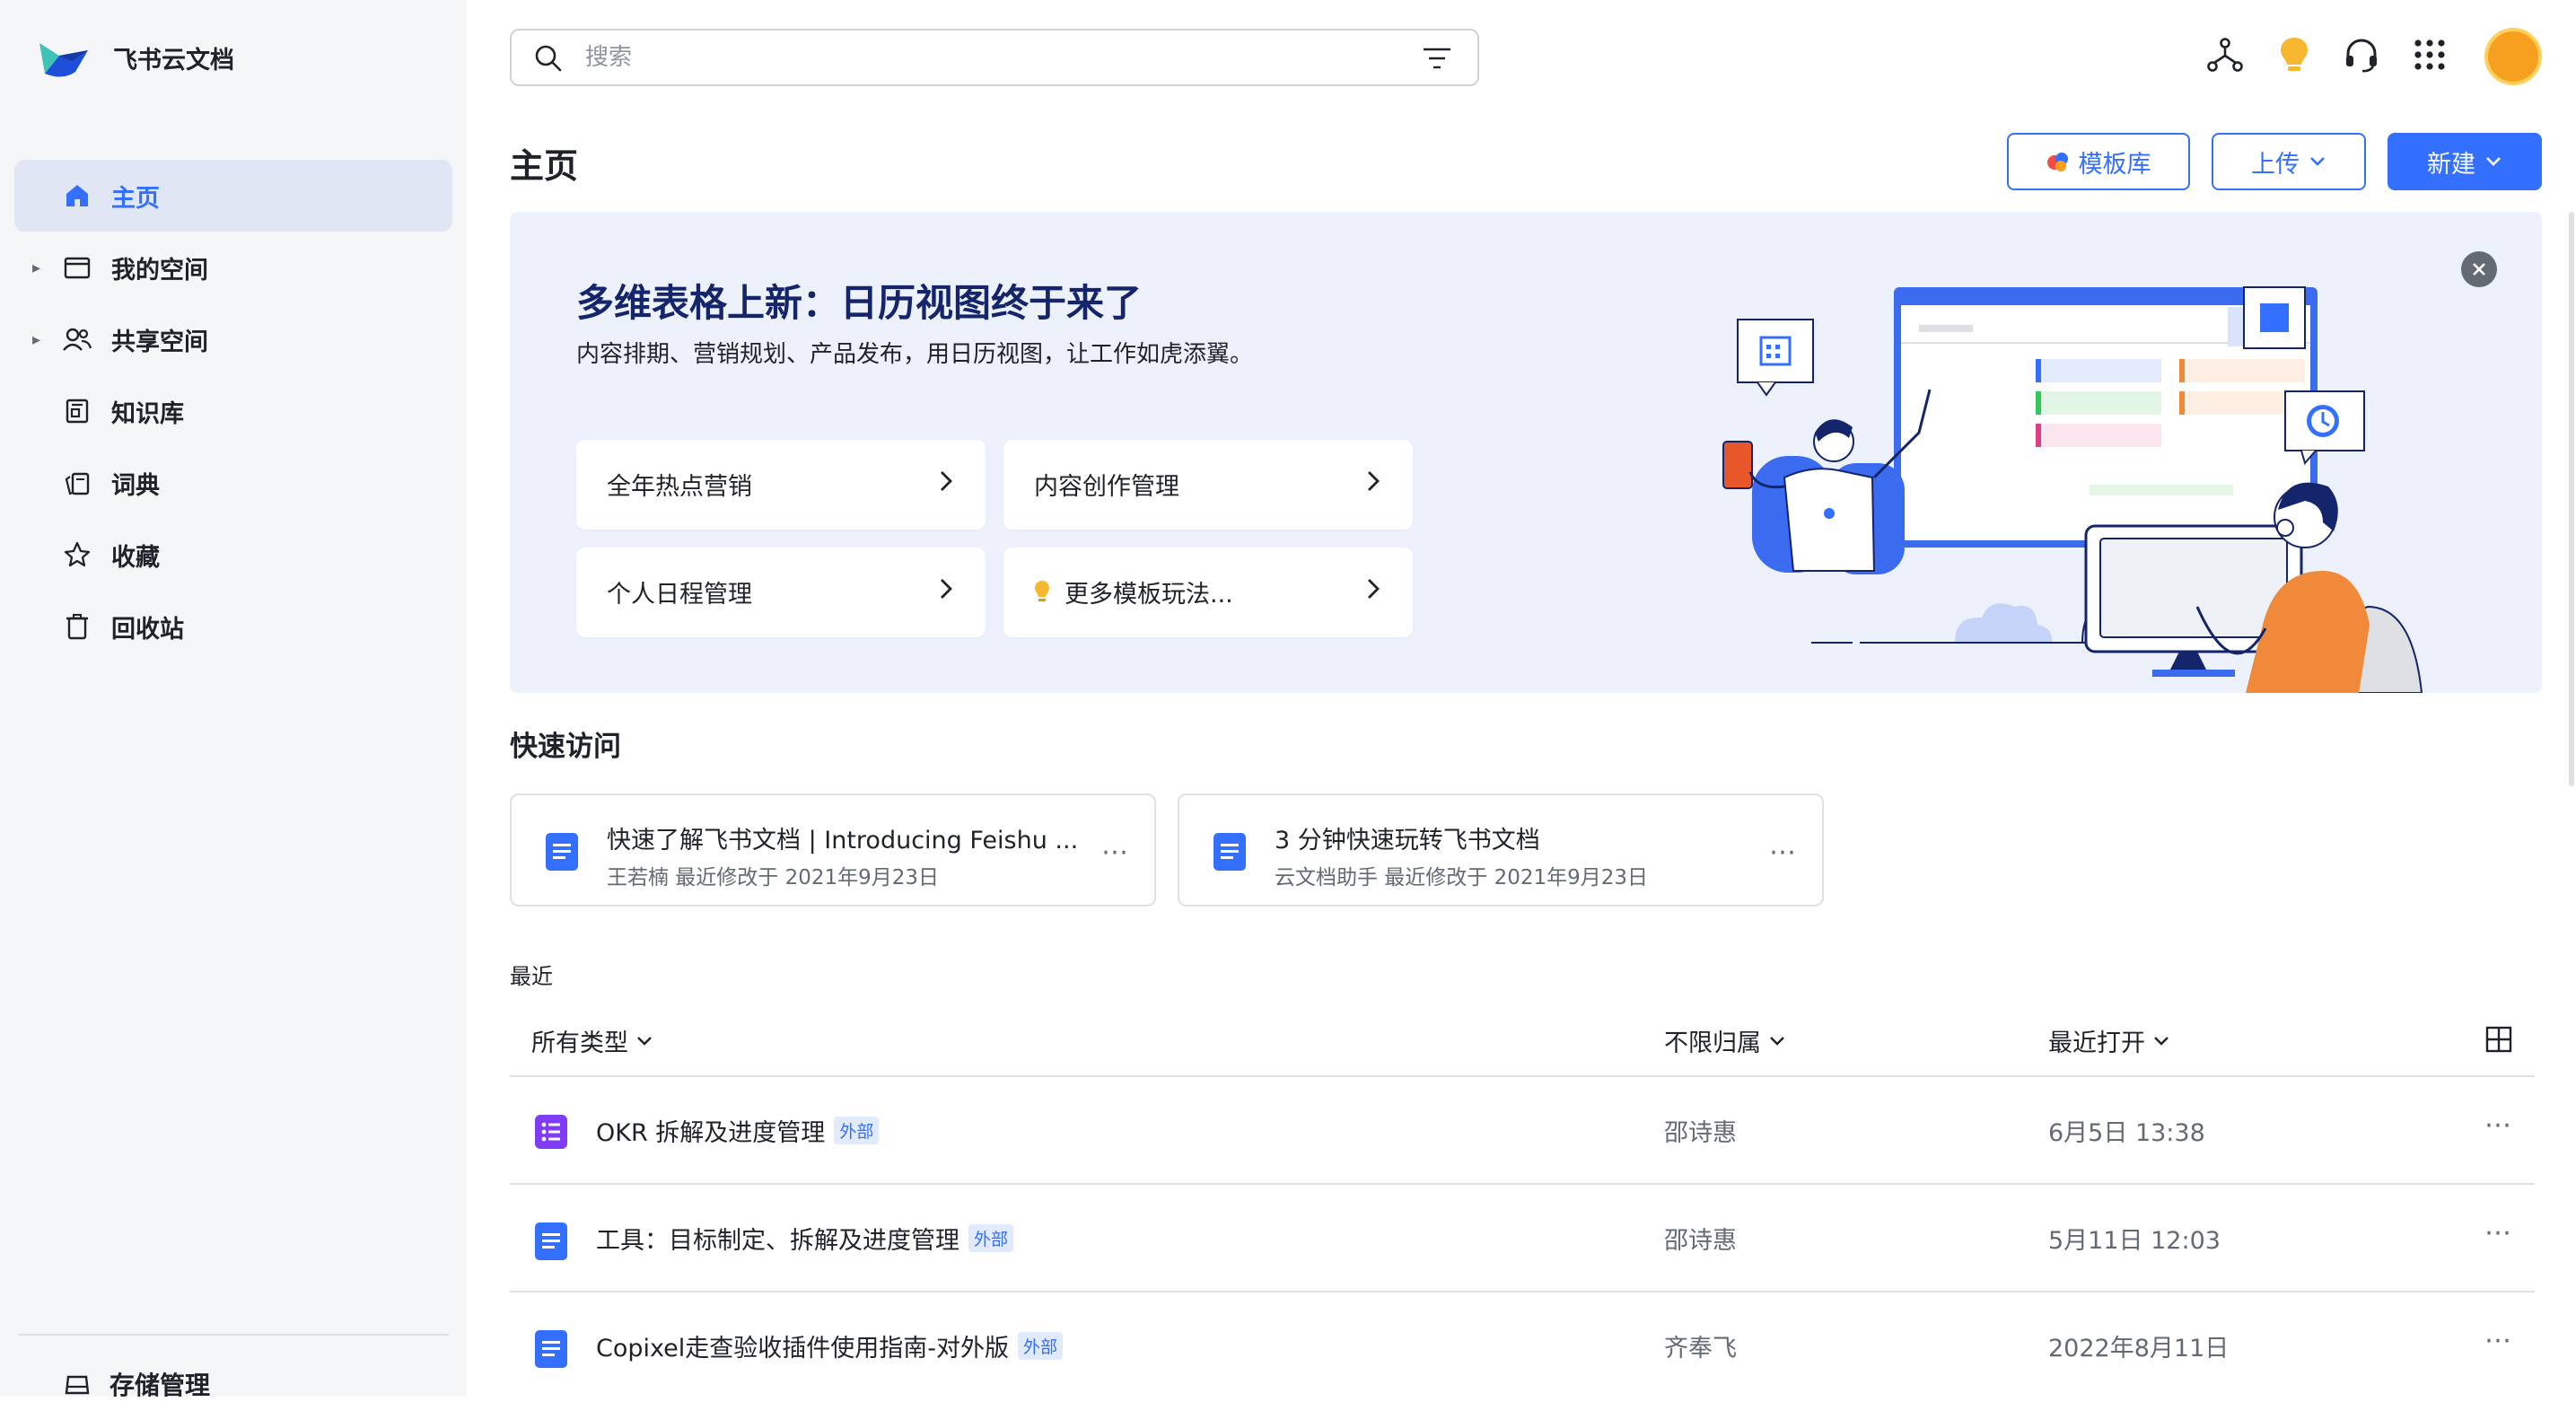  Describe the element at coordinates (565, 747) in the screenshot. I see `quick-access-title: 快速访问` at that location.